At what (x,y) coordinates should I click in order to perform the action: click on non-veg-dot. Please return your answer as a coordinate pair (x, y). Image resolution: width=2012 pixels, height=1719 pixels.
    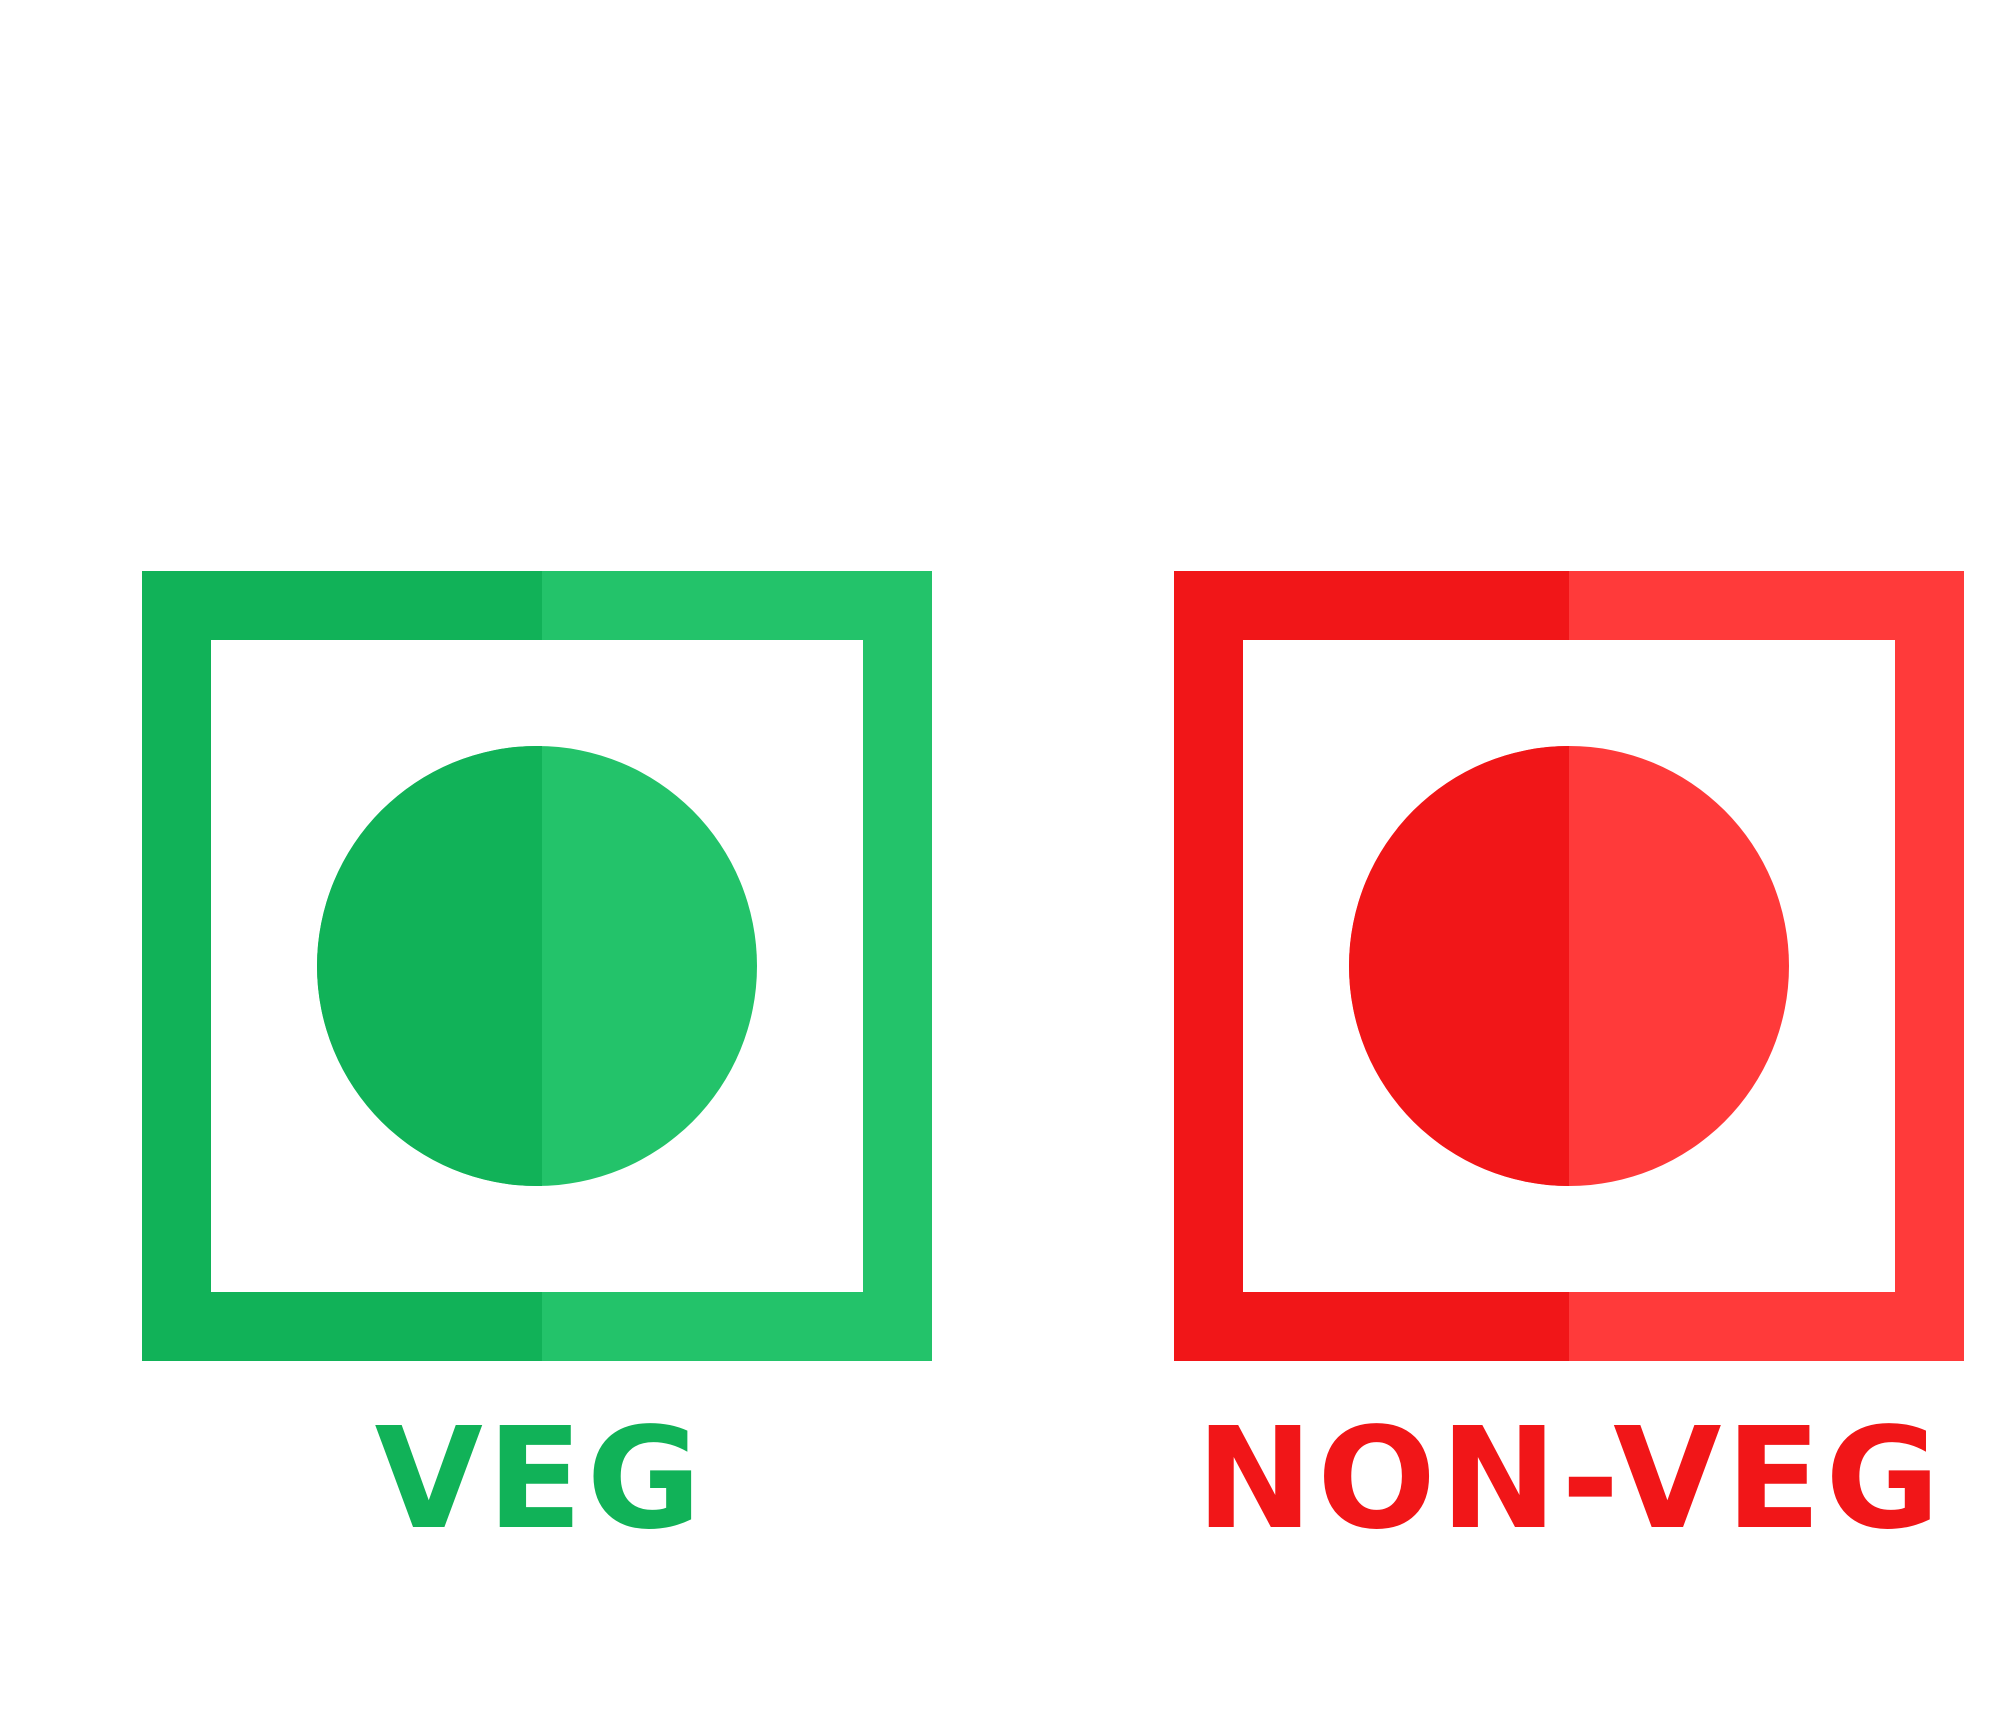
    Looking at the image, I should click on (1569, 966).